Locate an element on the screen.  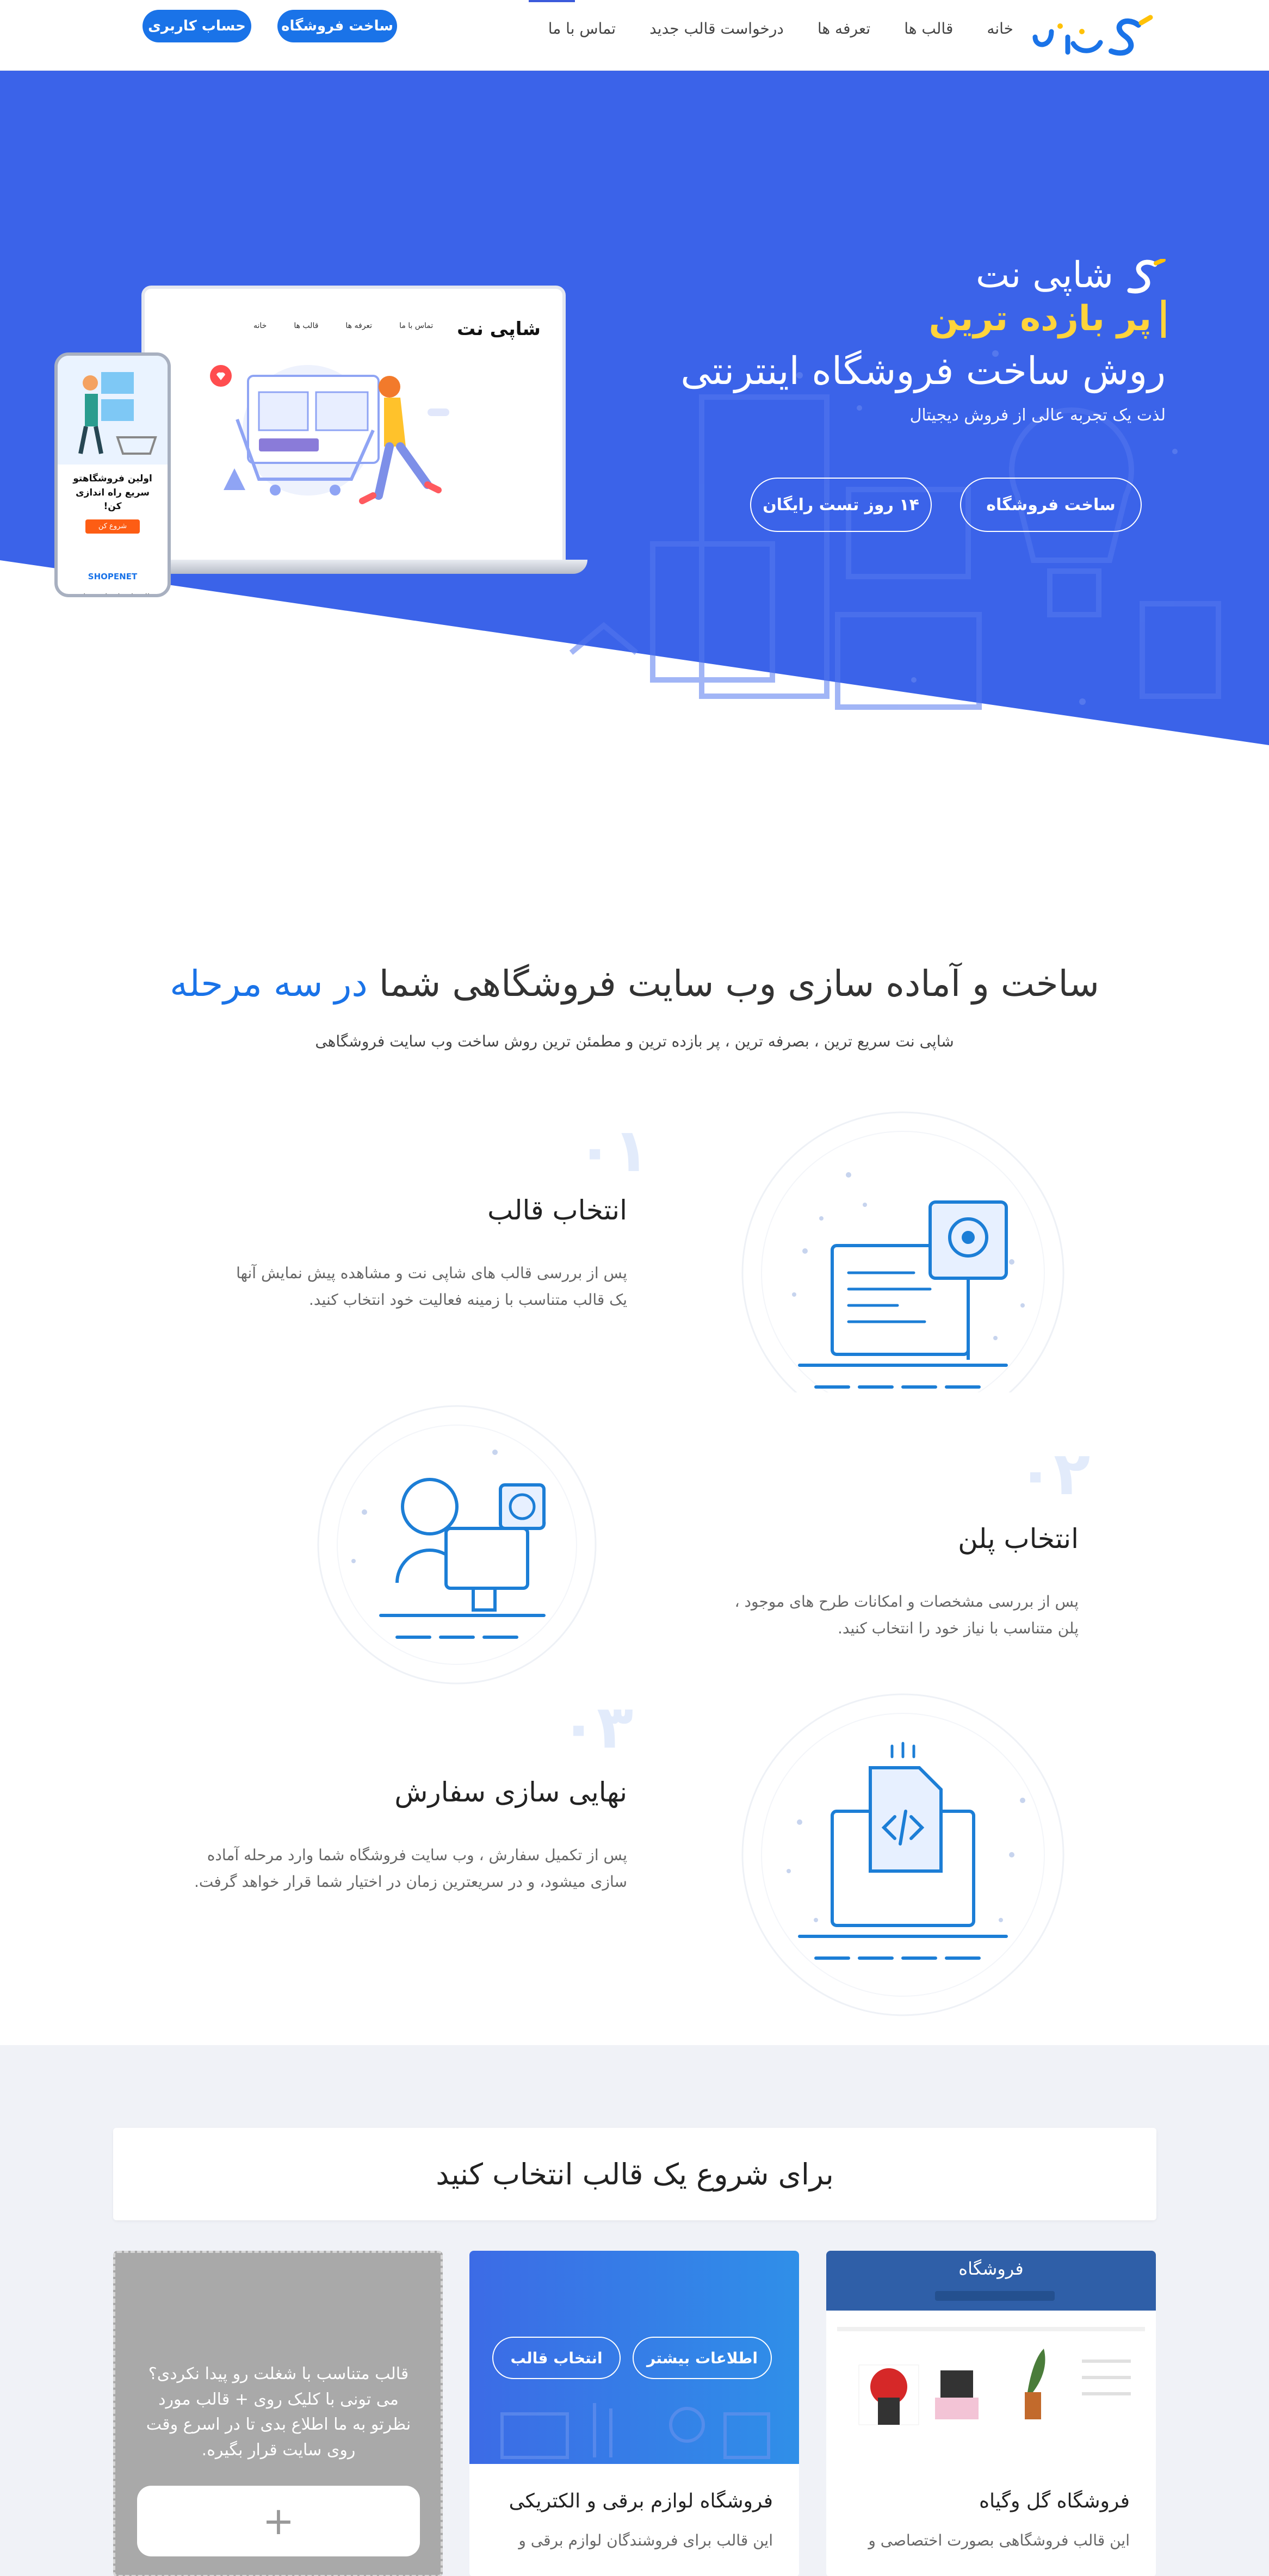
laptop-nav-item: خانه is located at coordinates (260, 325).